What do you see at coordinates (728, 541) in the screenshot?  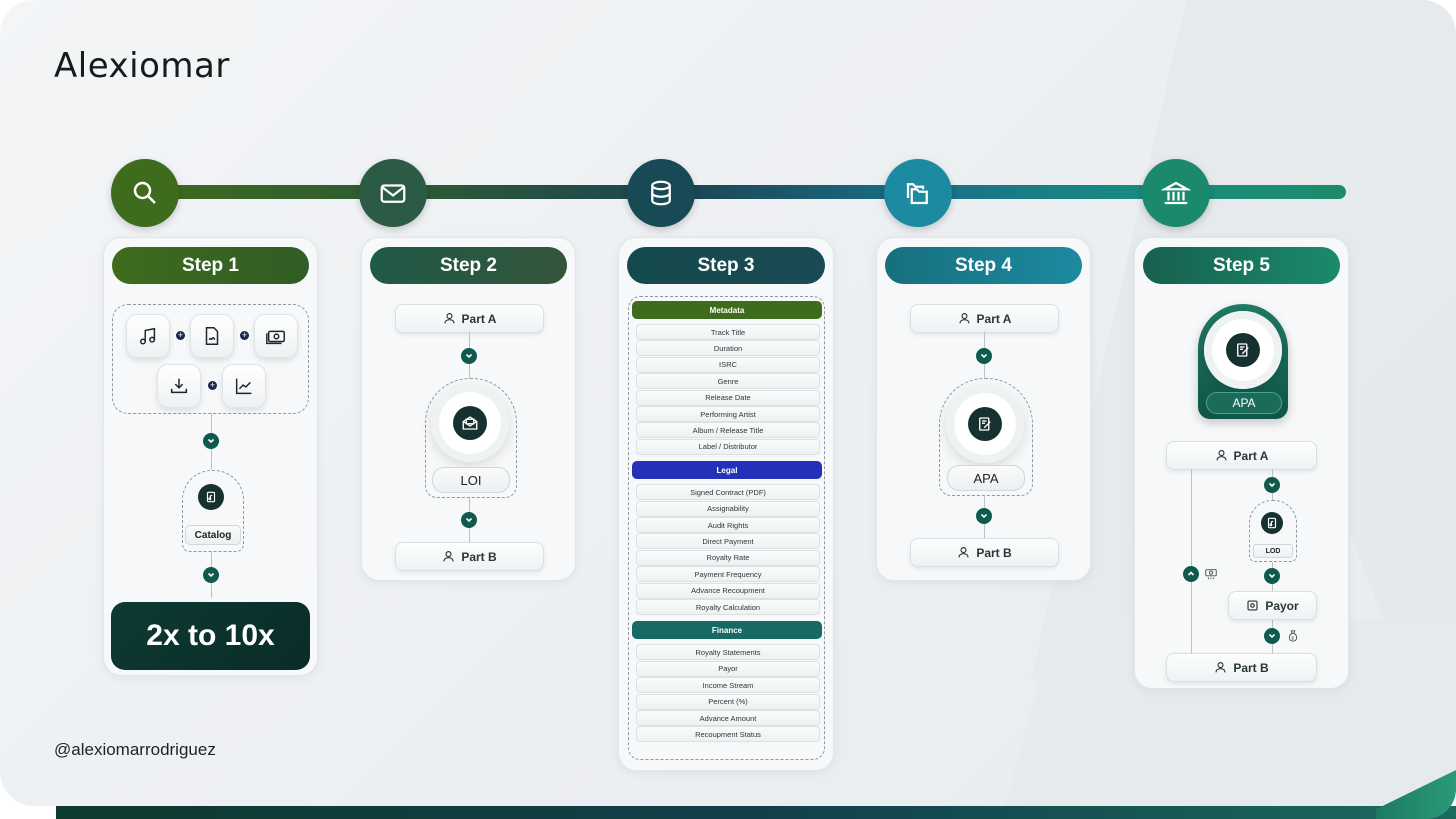 I see `legal-field: Direct Payment` at bounding box center [728, 541].